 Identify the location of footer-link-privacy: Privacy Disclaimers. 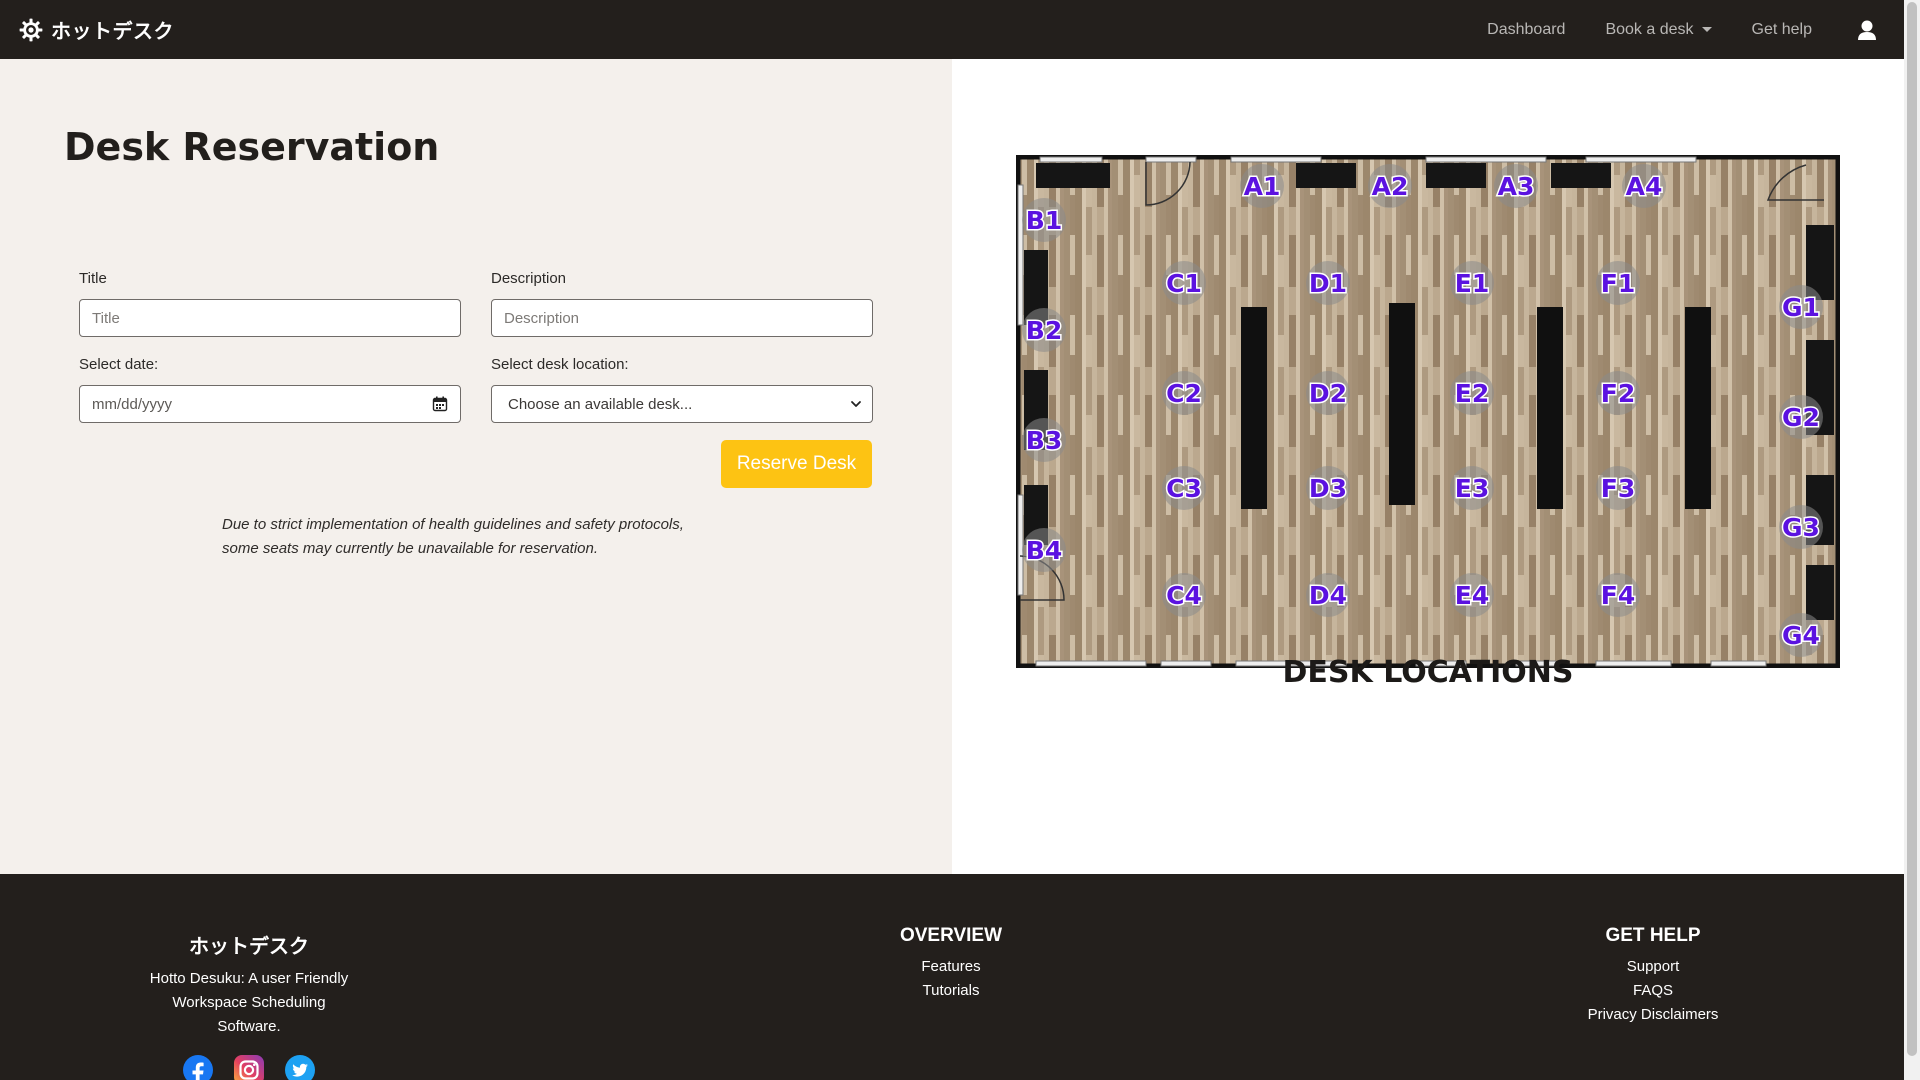
(1653, 1015).